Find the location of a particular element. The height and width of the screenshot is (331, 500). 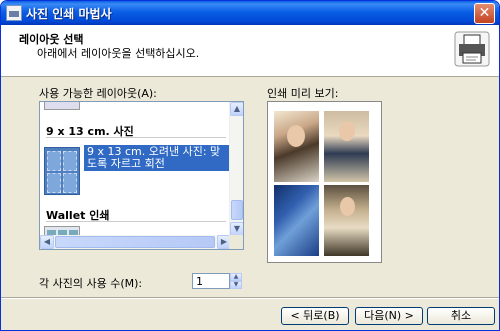

scroll-left-icon: ◀ is located at coordinates (47, 242).